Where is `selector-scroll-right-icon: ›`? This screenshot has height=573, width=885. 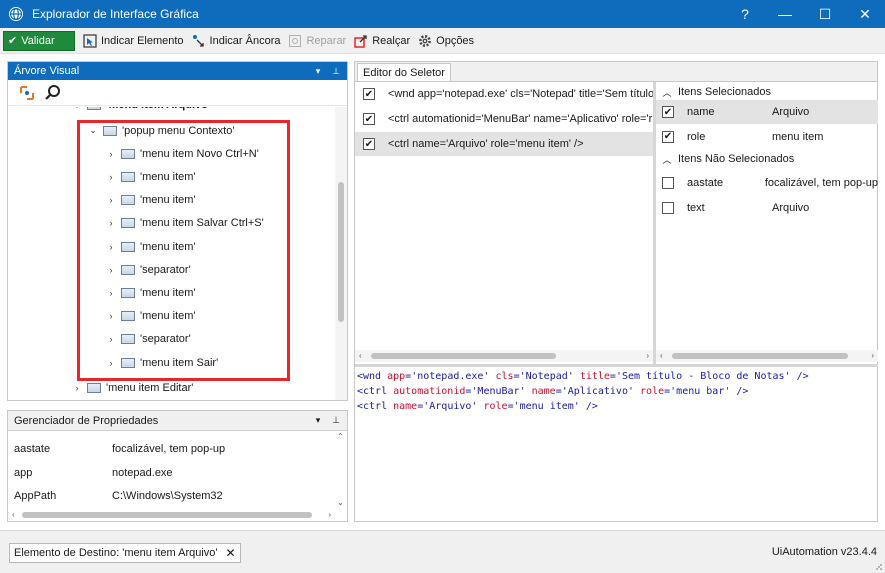 selector-scroll-right-icon: › is located at coordinates (647, 355).